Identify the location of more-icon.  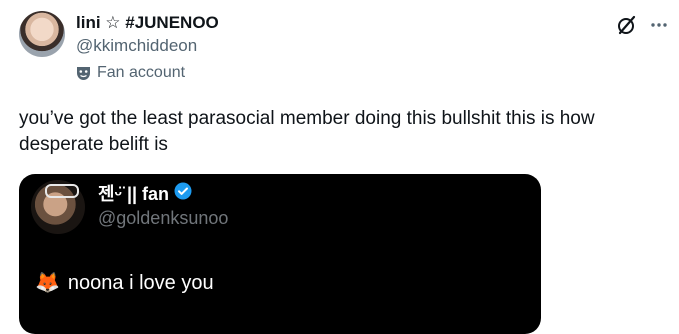
(659, 25).